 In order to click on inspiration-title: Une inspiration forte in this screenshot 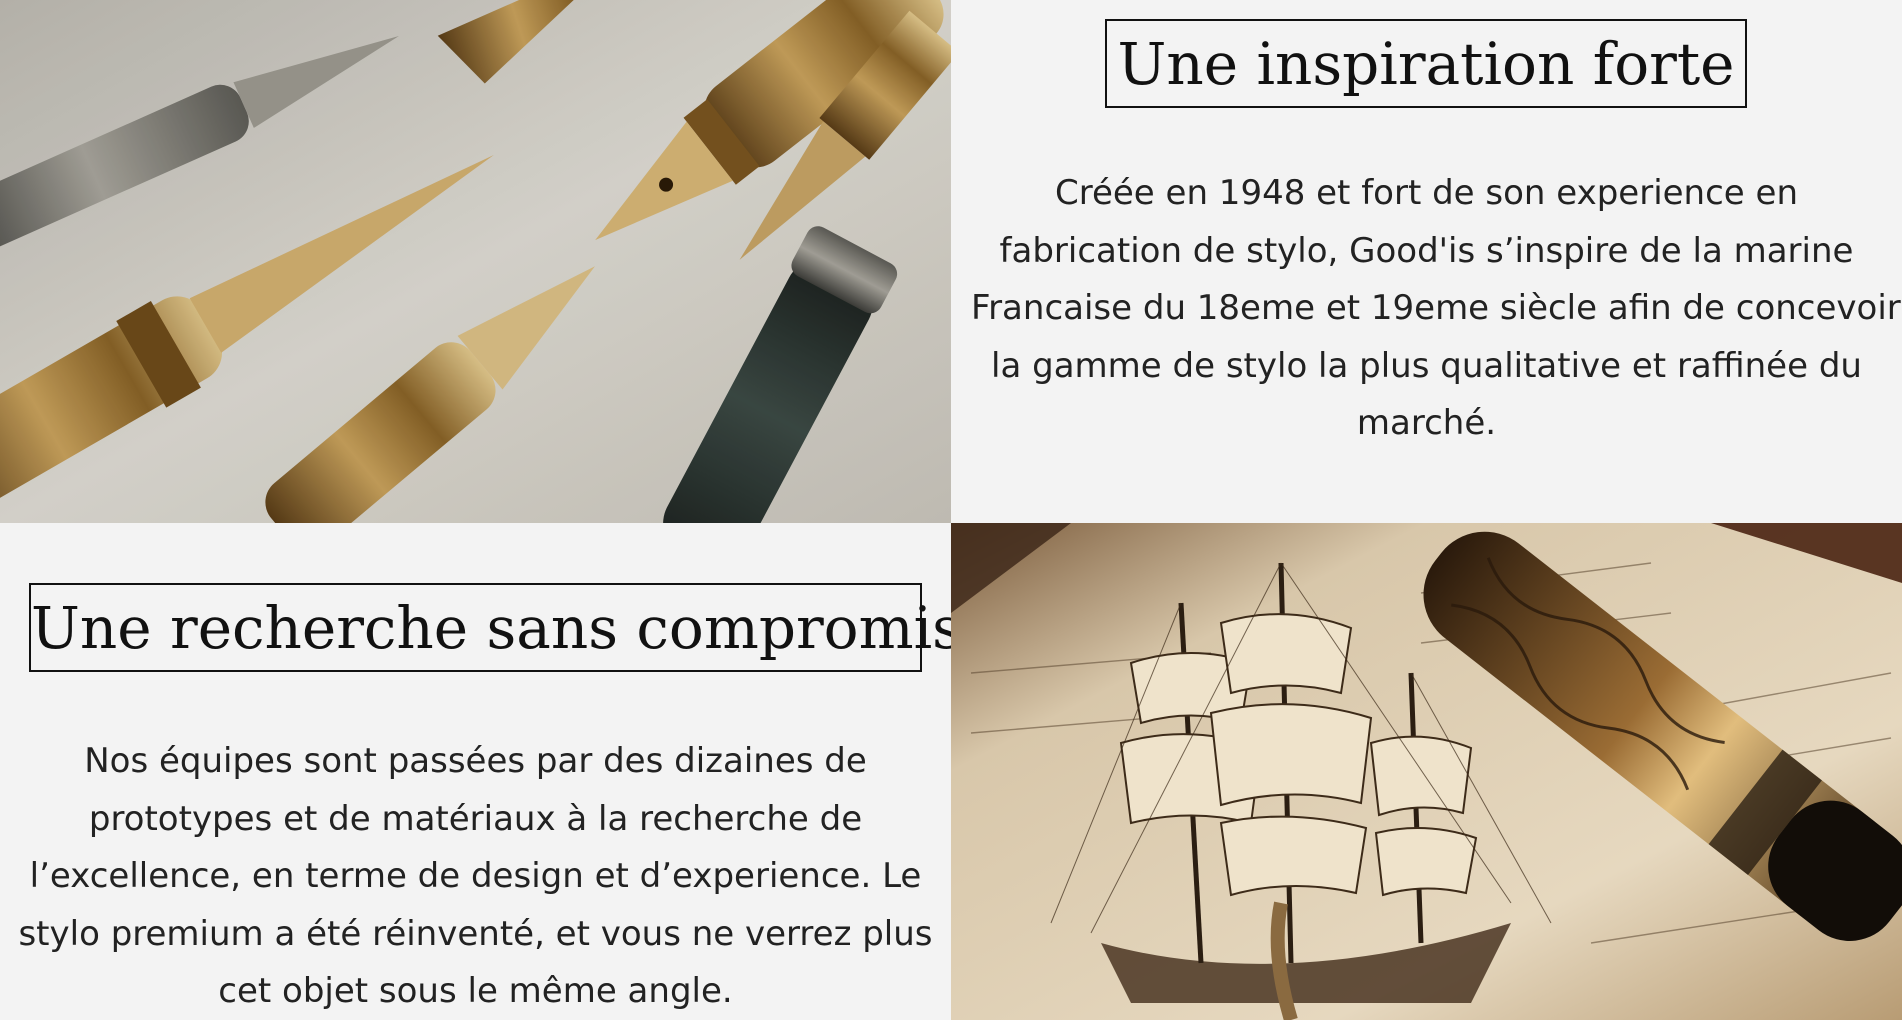, I will do `click(1426, 63)`.